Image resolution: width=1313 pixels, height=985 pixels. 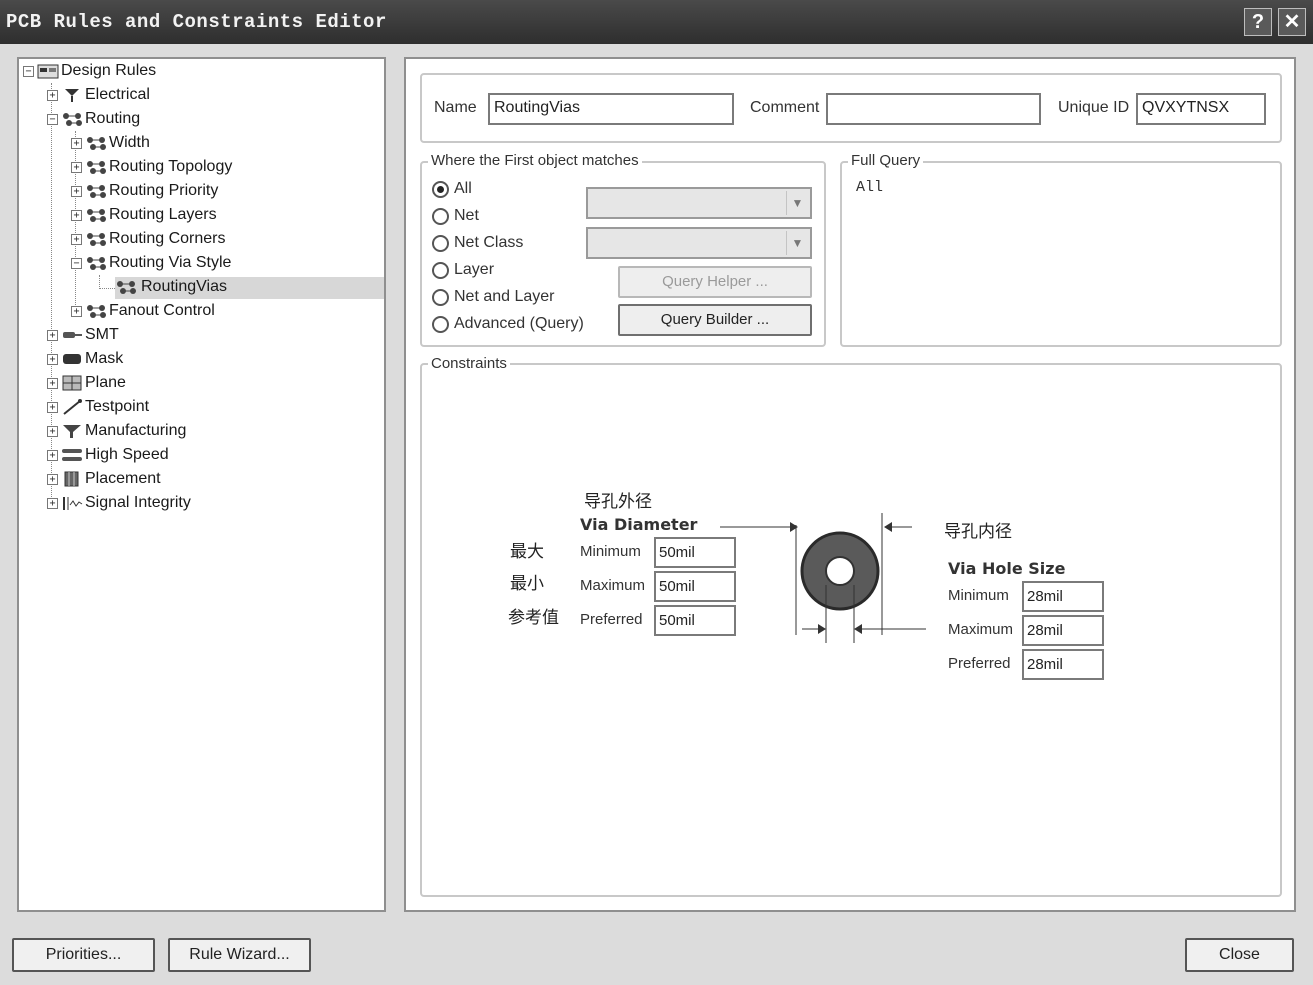 I want to click on unique-id-label: Unique ID, so click(x=1094, y=107).